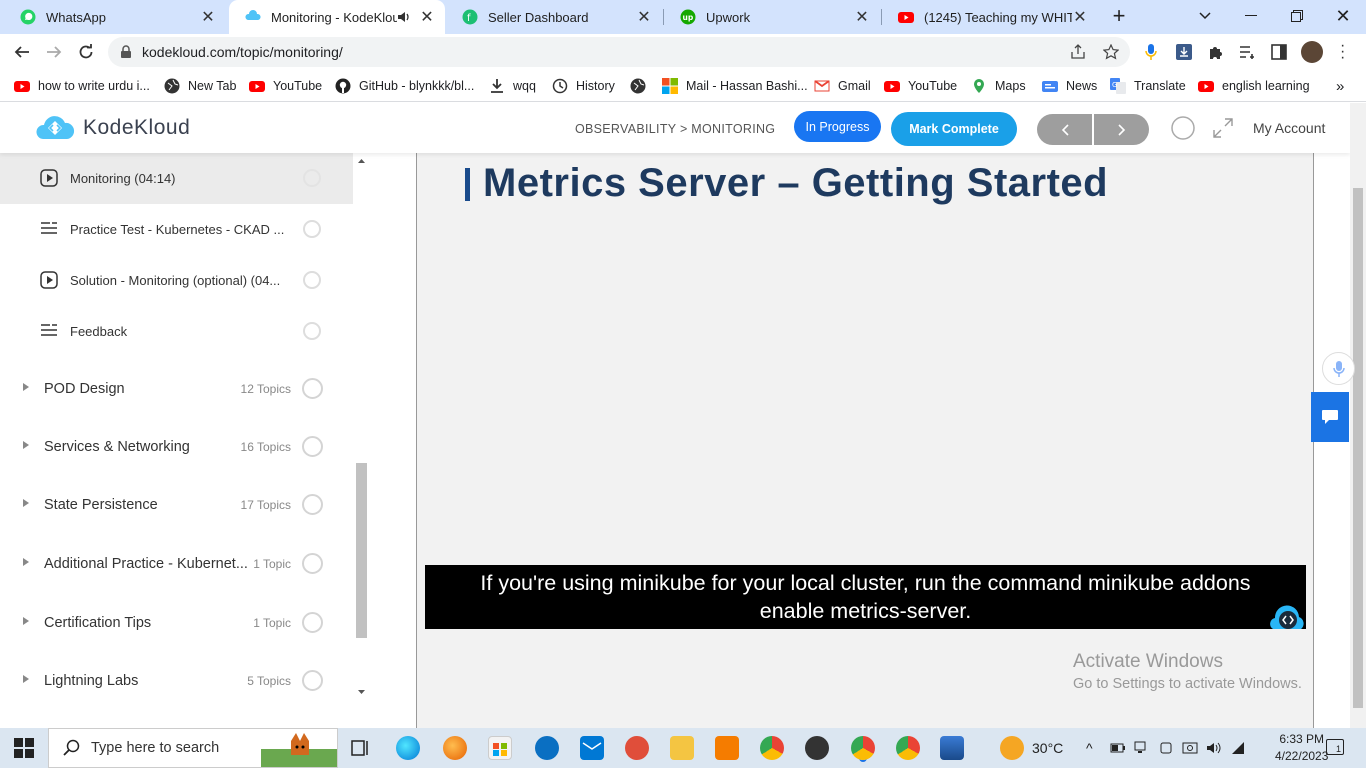 The image size is (1366, 768). What do you see at coordinates (1118, 748) in the screenshot?
I see `battery-icon` at bounding box center [1118, 748].